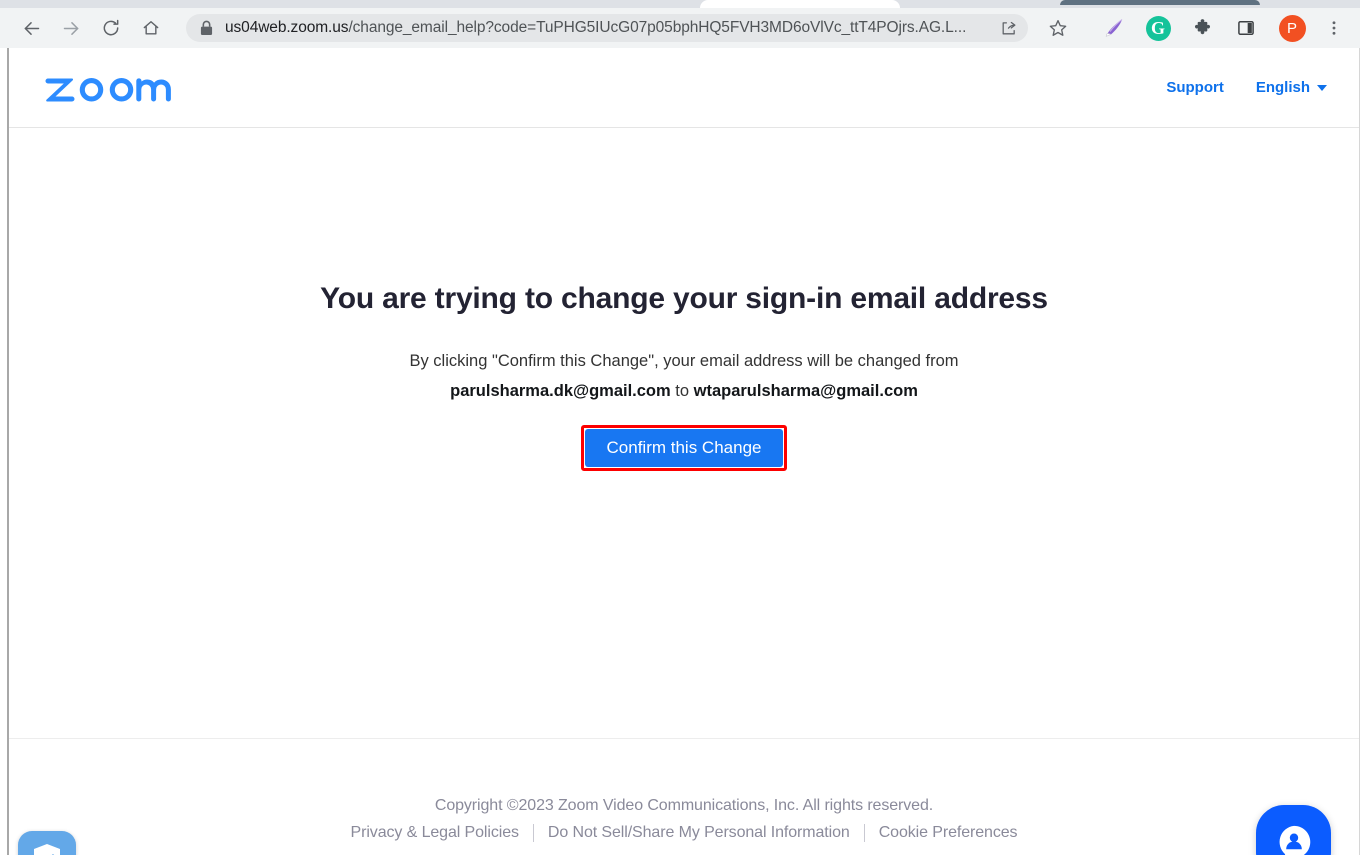  I want to click on new-email: wtaparulsharma@gmail.com, so click(805, 391).